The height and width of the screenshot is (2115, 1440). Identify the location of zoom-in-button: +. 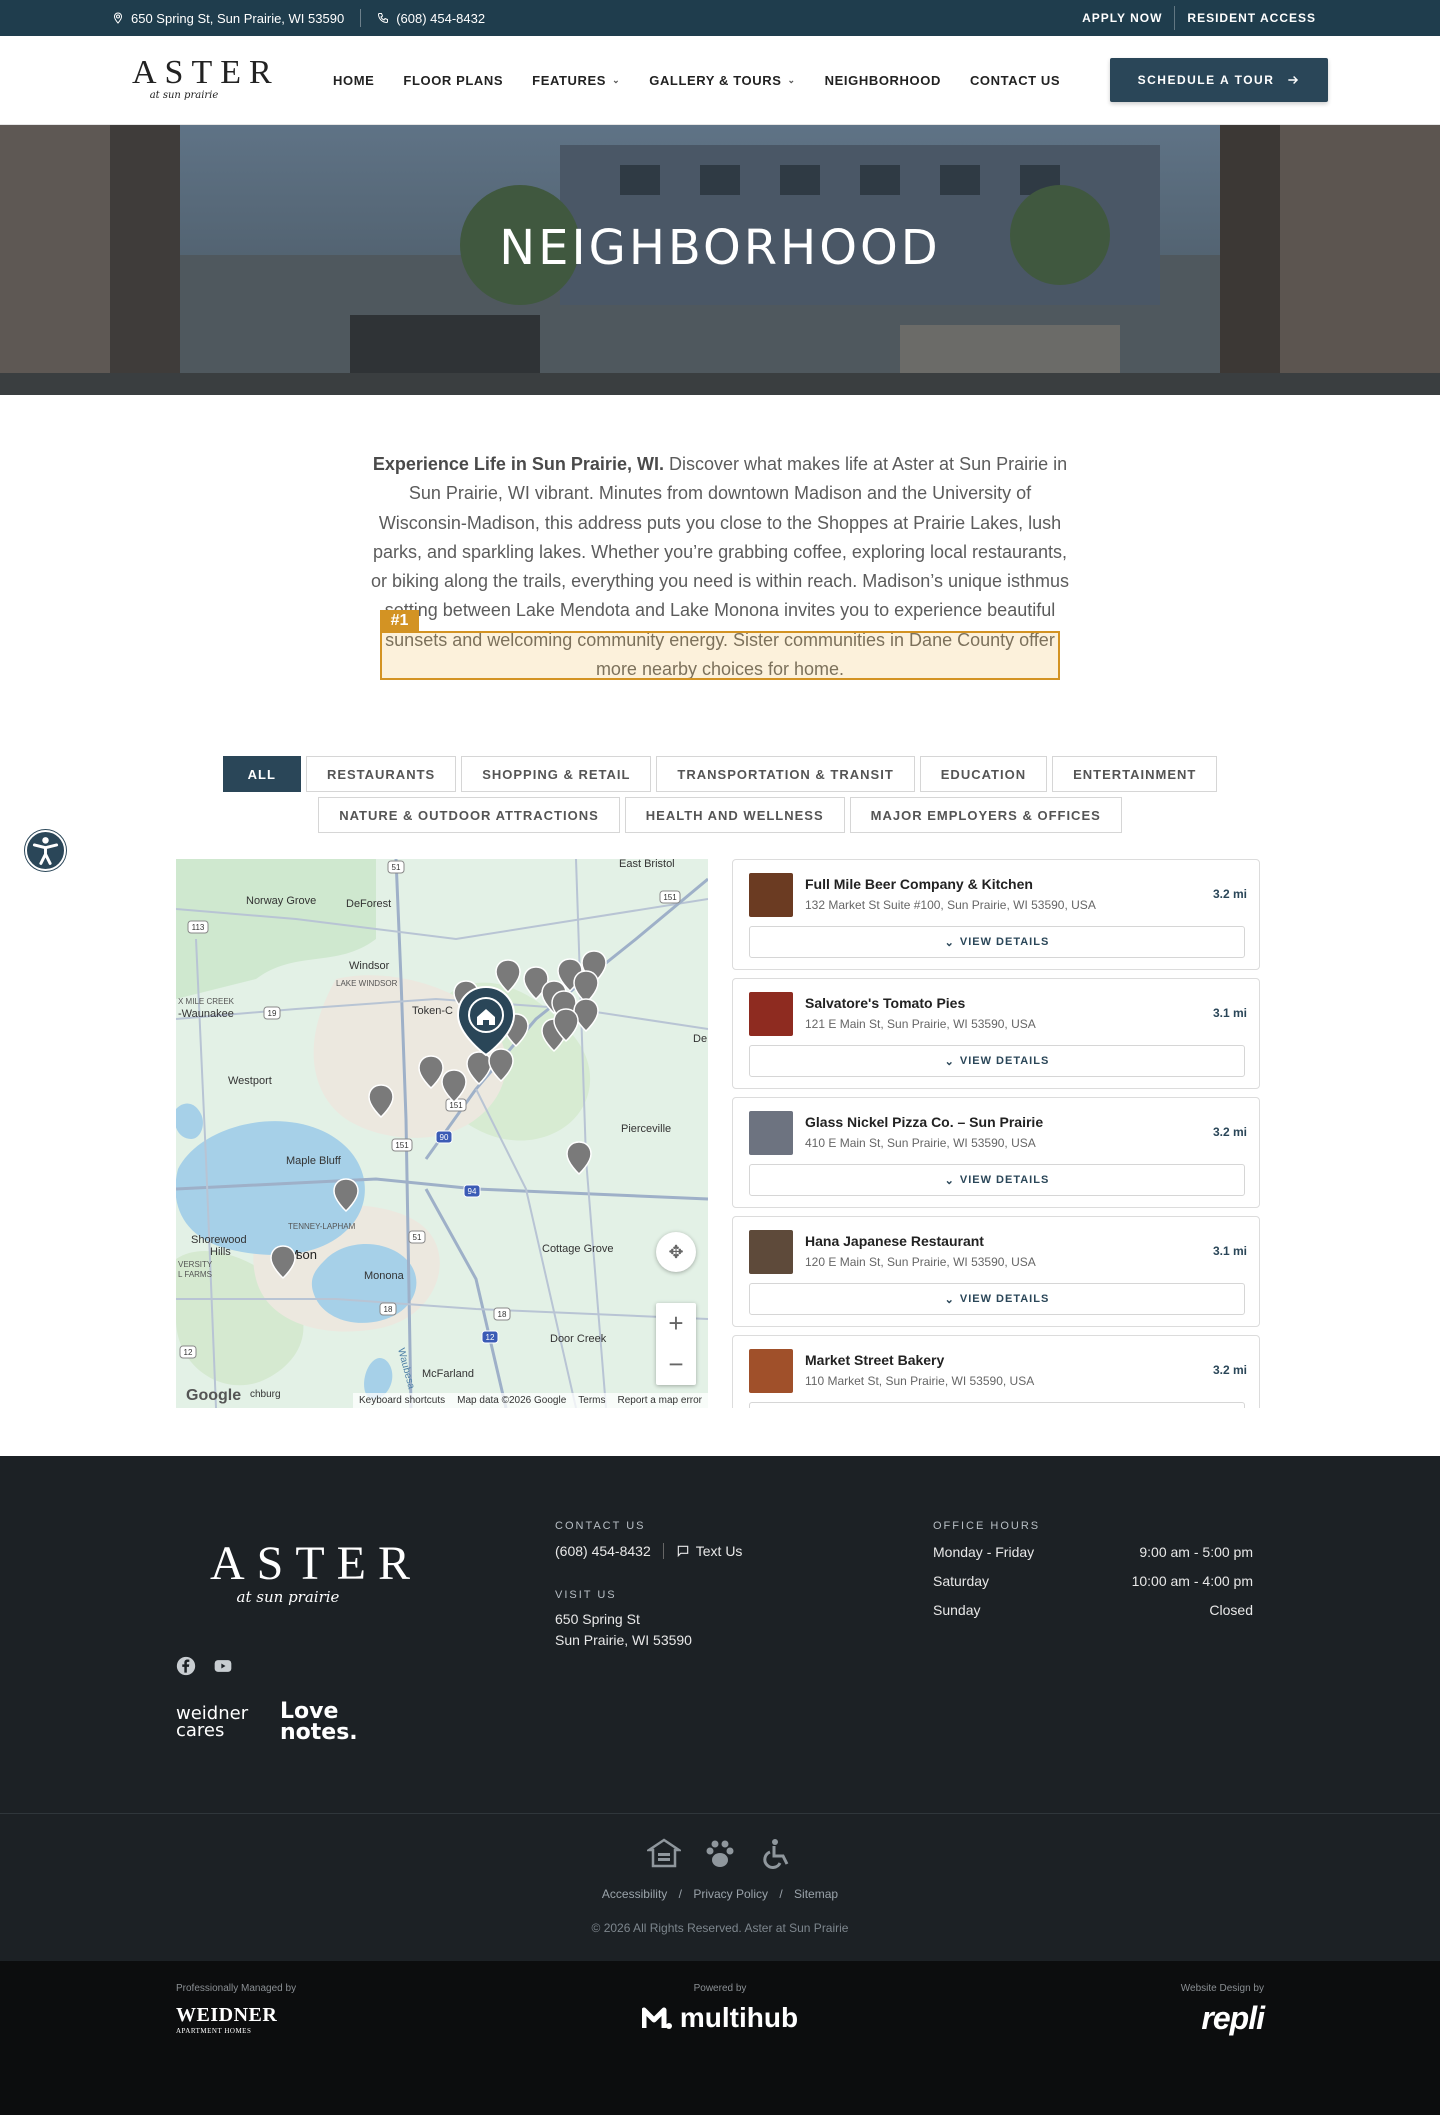
(676, 1323).